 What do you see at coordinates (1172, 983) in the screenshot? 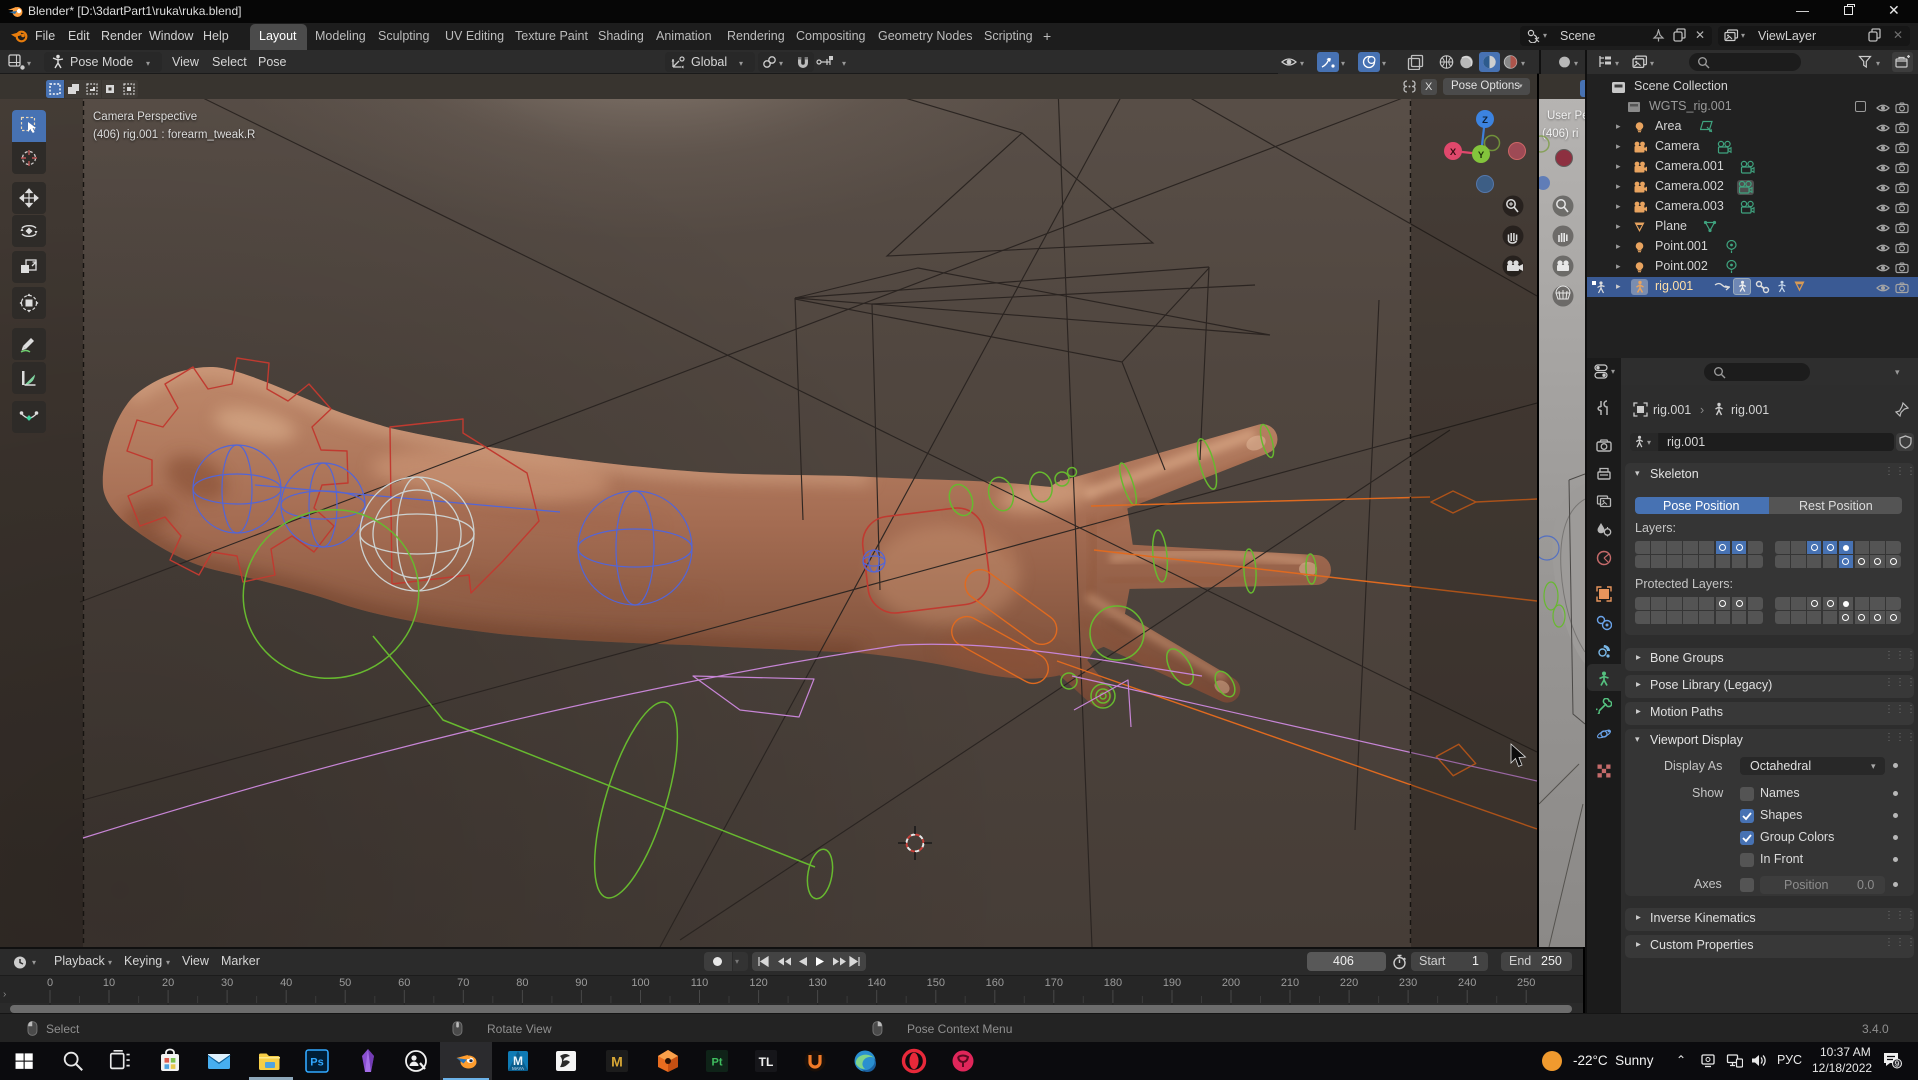
I see `svg-text: 190` at bounding box center [1172, 983].